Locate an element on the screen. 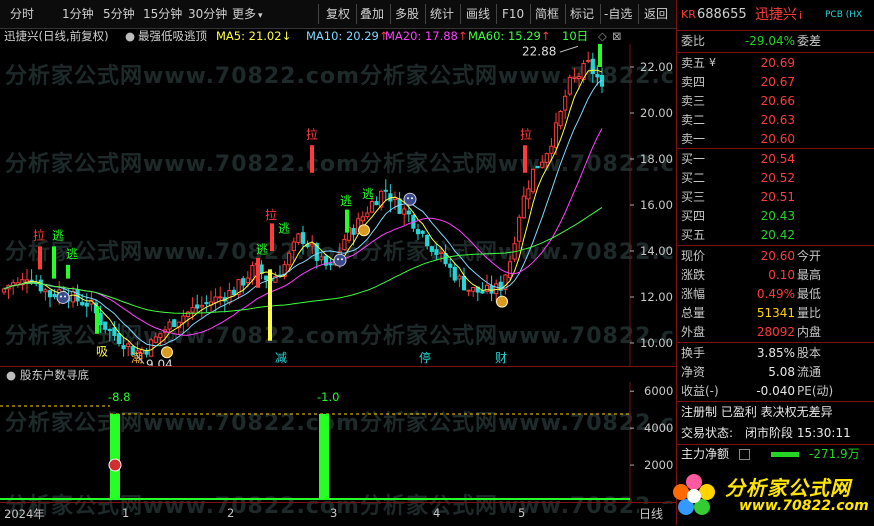  marker-icon is located at coordinates (115, 465).